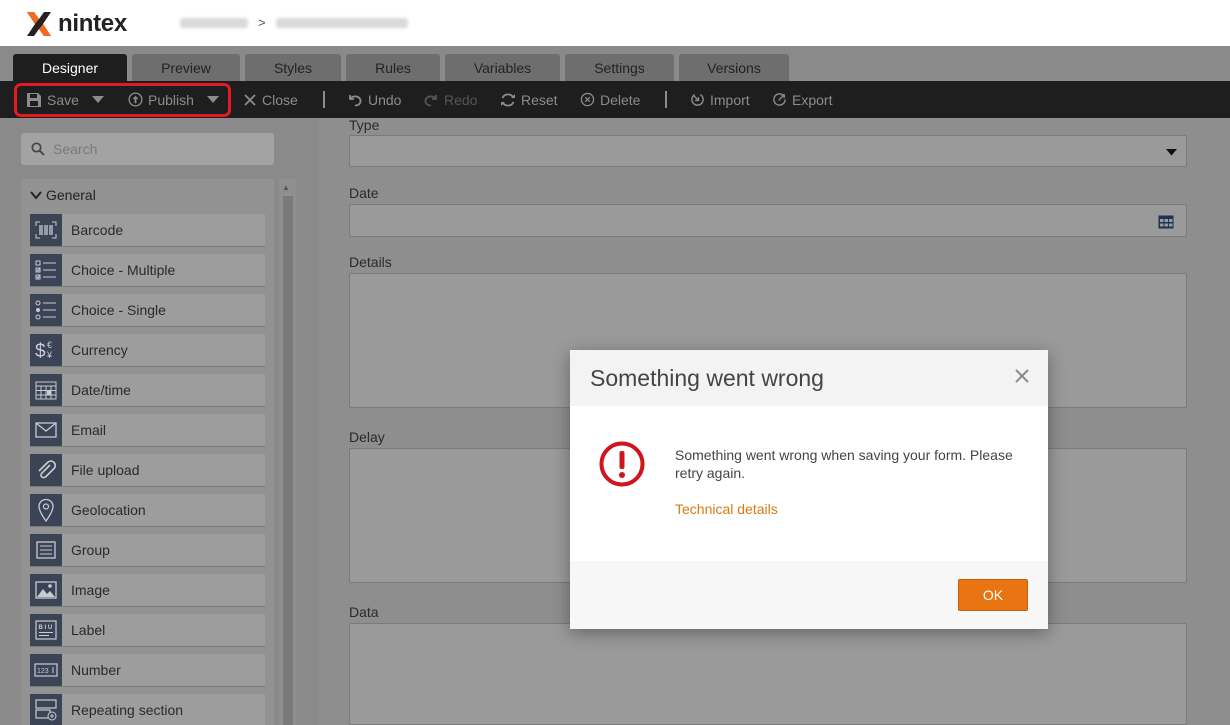 This screenshot has width=1230, height=725. I want to click on general-group-header: General, so click(63, 195).